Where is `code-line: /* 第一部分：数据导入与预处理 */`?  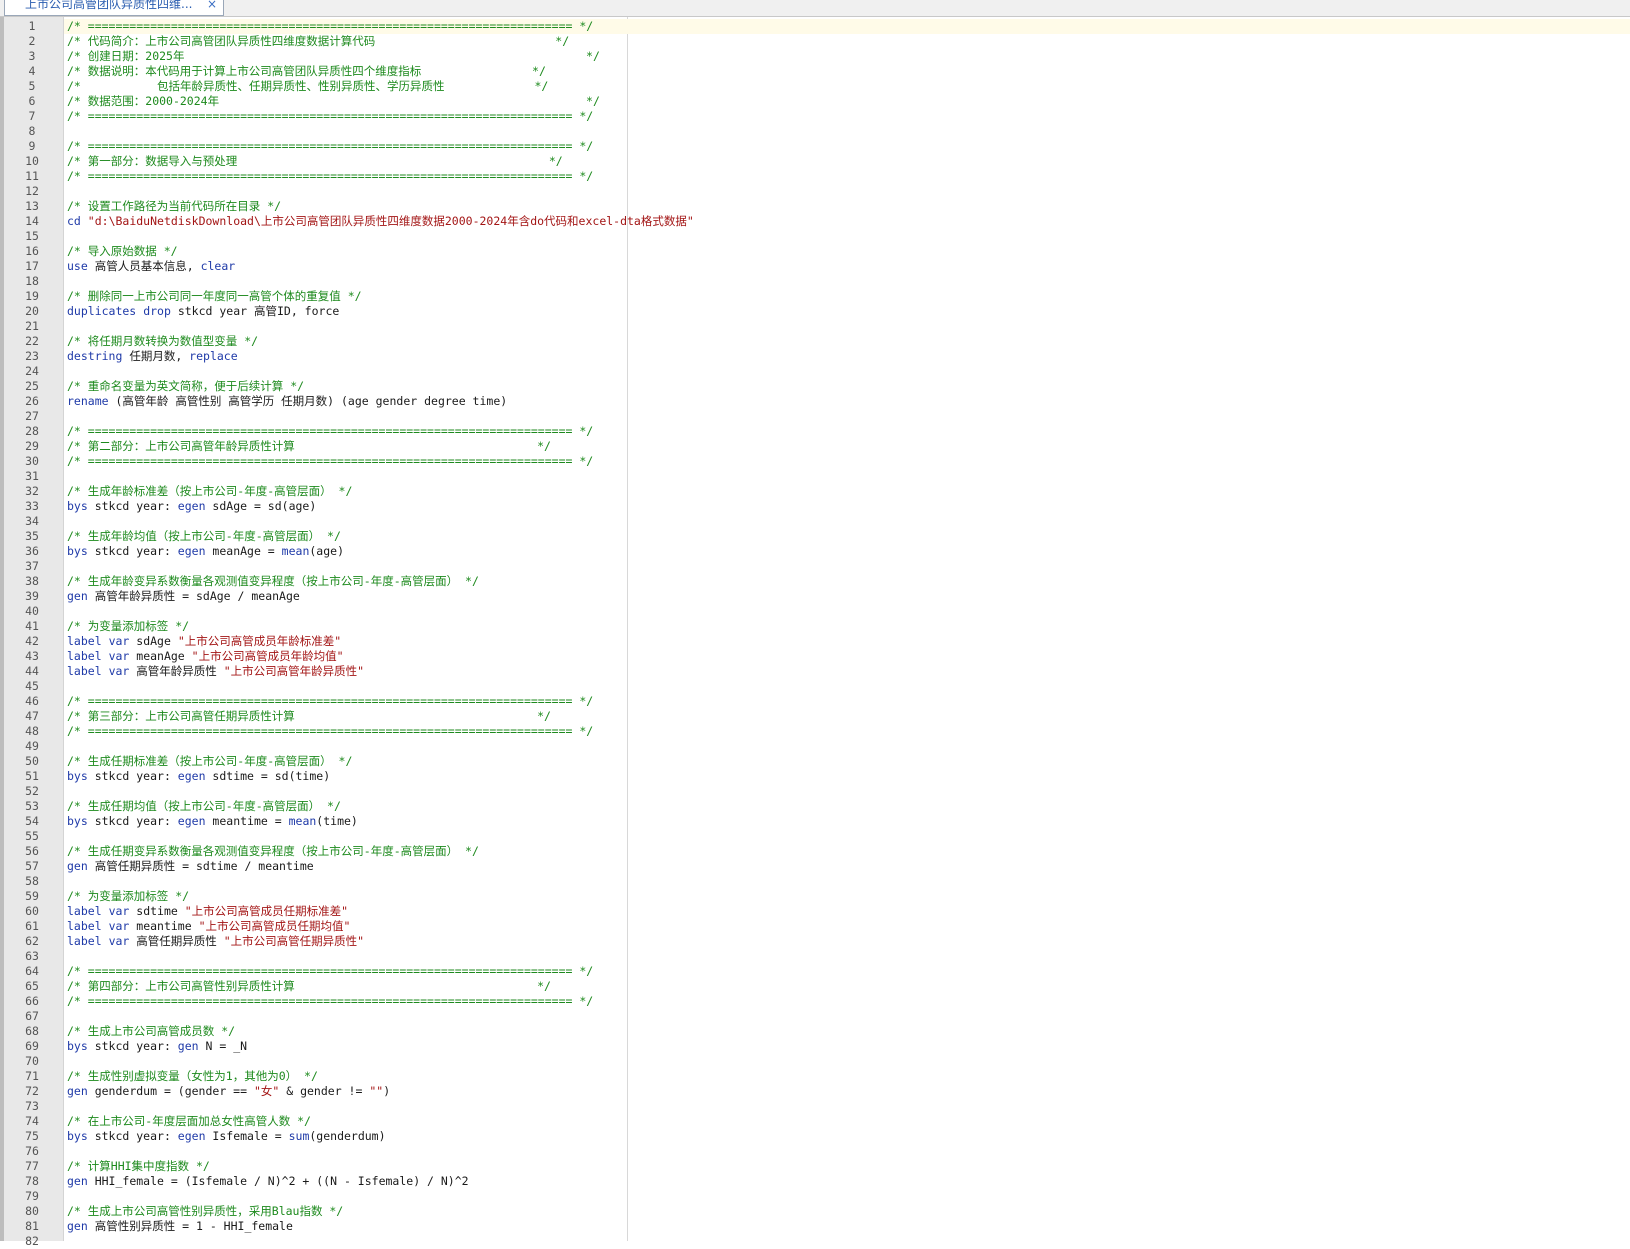
code-line: /* 第一部分：数据导入与预处理 */ is located at coordinates (847, 161).